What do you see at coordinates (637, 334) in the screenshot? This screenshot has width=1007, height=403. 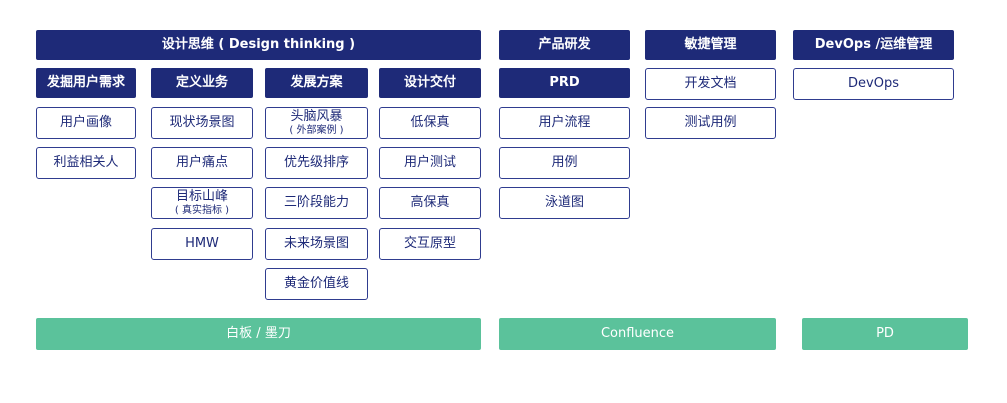 I see `tool-confluence: Confluence` at bounding box center [637, 334].